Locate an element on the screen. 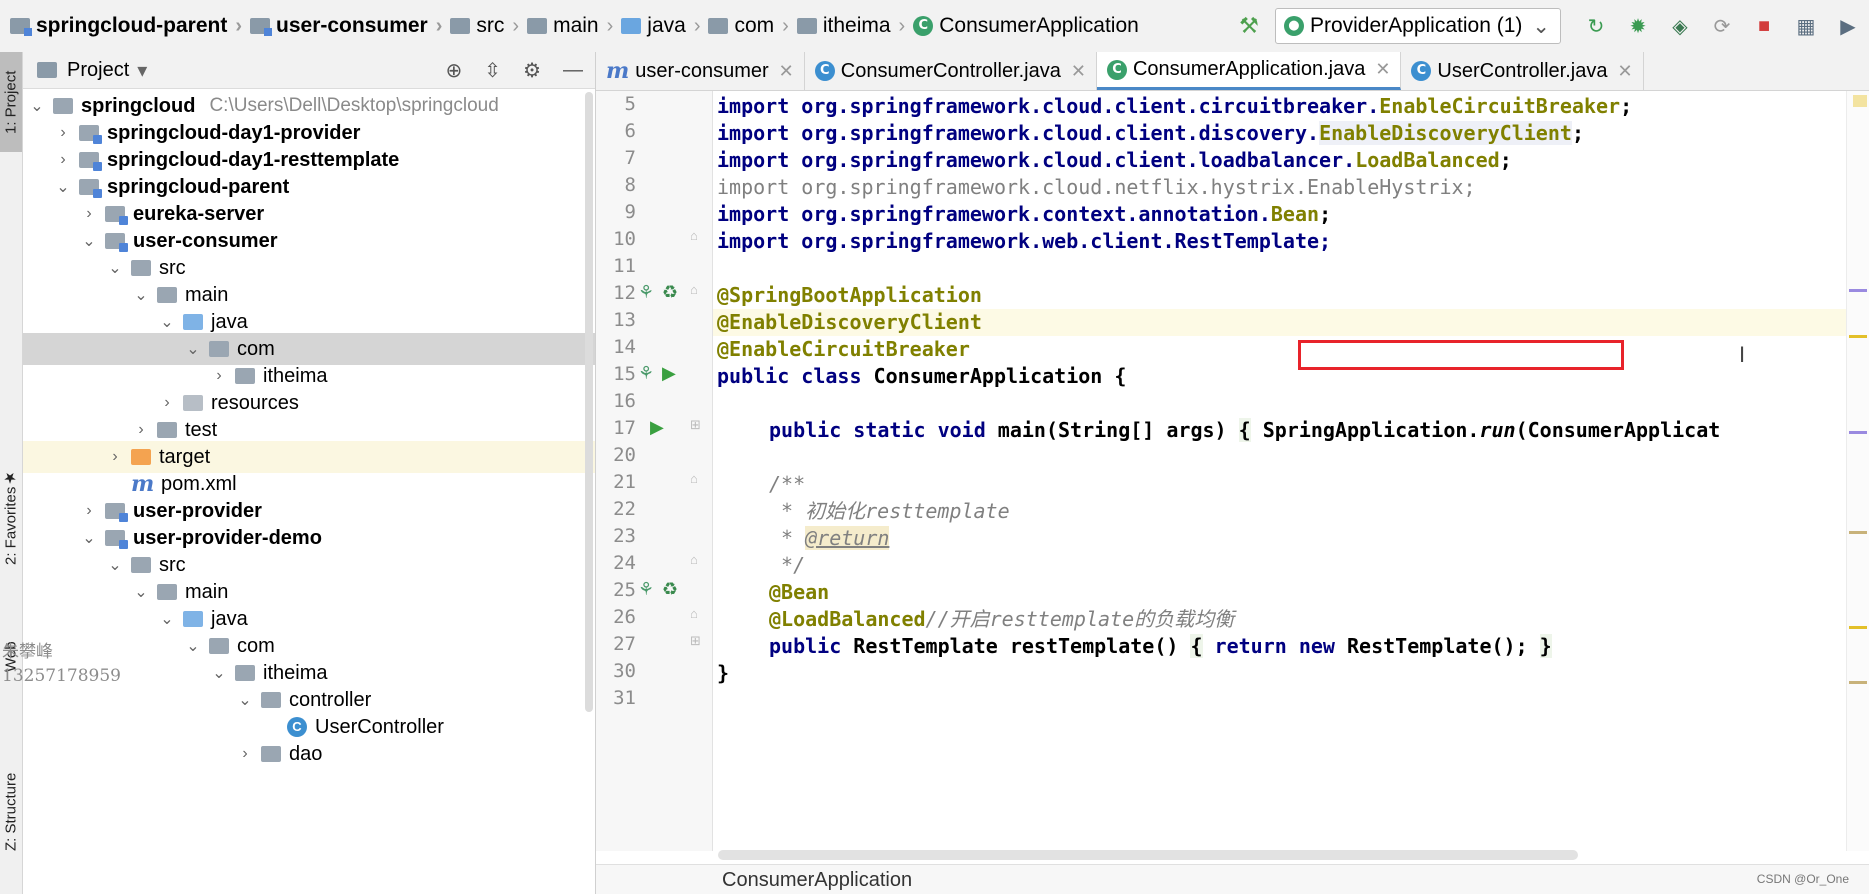 This screenshot has width=1869, height=895. project-view-select: Project is located at coordinates (98, 70).